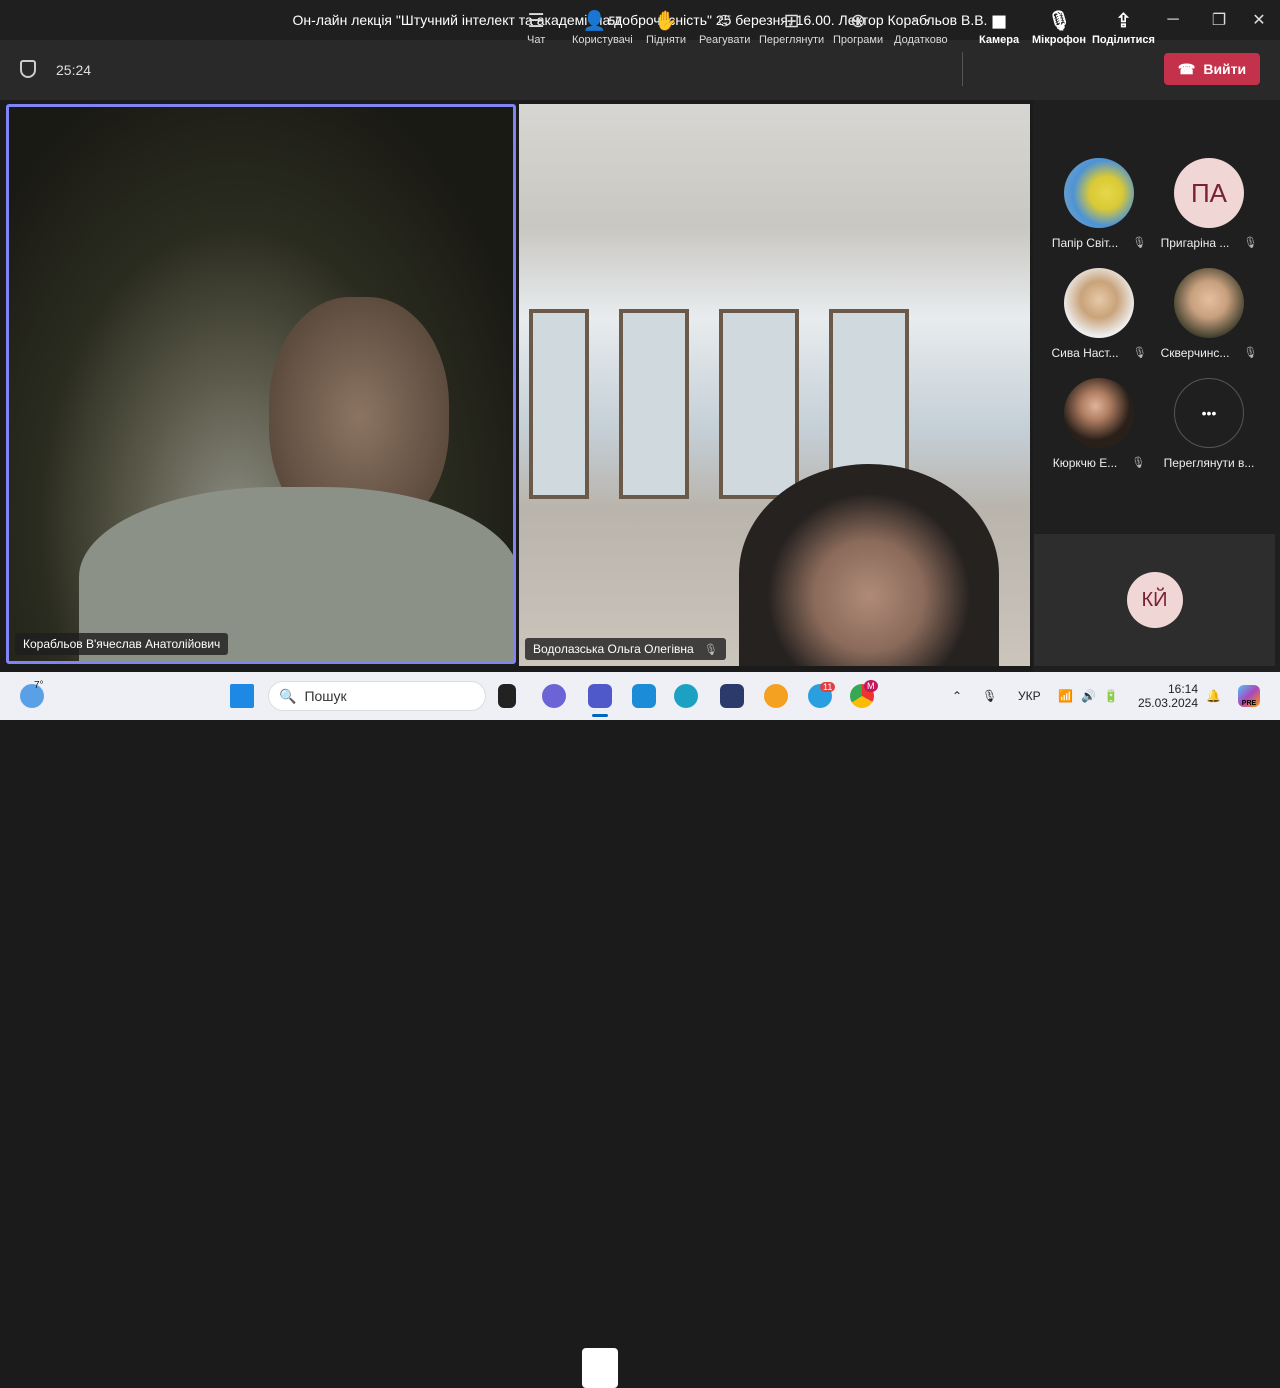 This screenshot has height=1388, width=1280. Describe the element at coordinates (325, 696) in the screenshot. I see `search-placeholder: Пошук` at that location.